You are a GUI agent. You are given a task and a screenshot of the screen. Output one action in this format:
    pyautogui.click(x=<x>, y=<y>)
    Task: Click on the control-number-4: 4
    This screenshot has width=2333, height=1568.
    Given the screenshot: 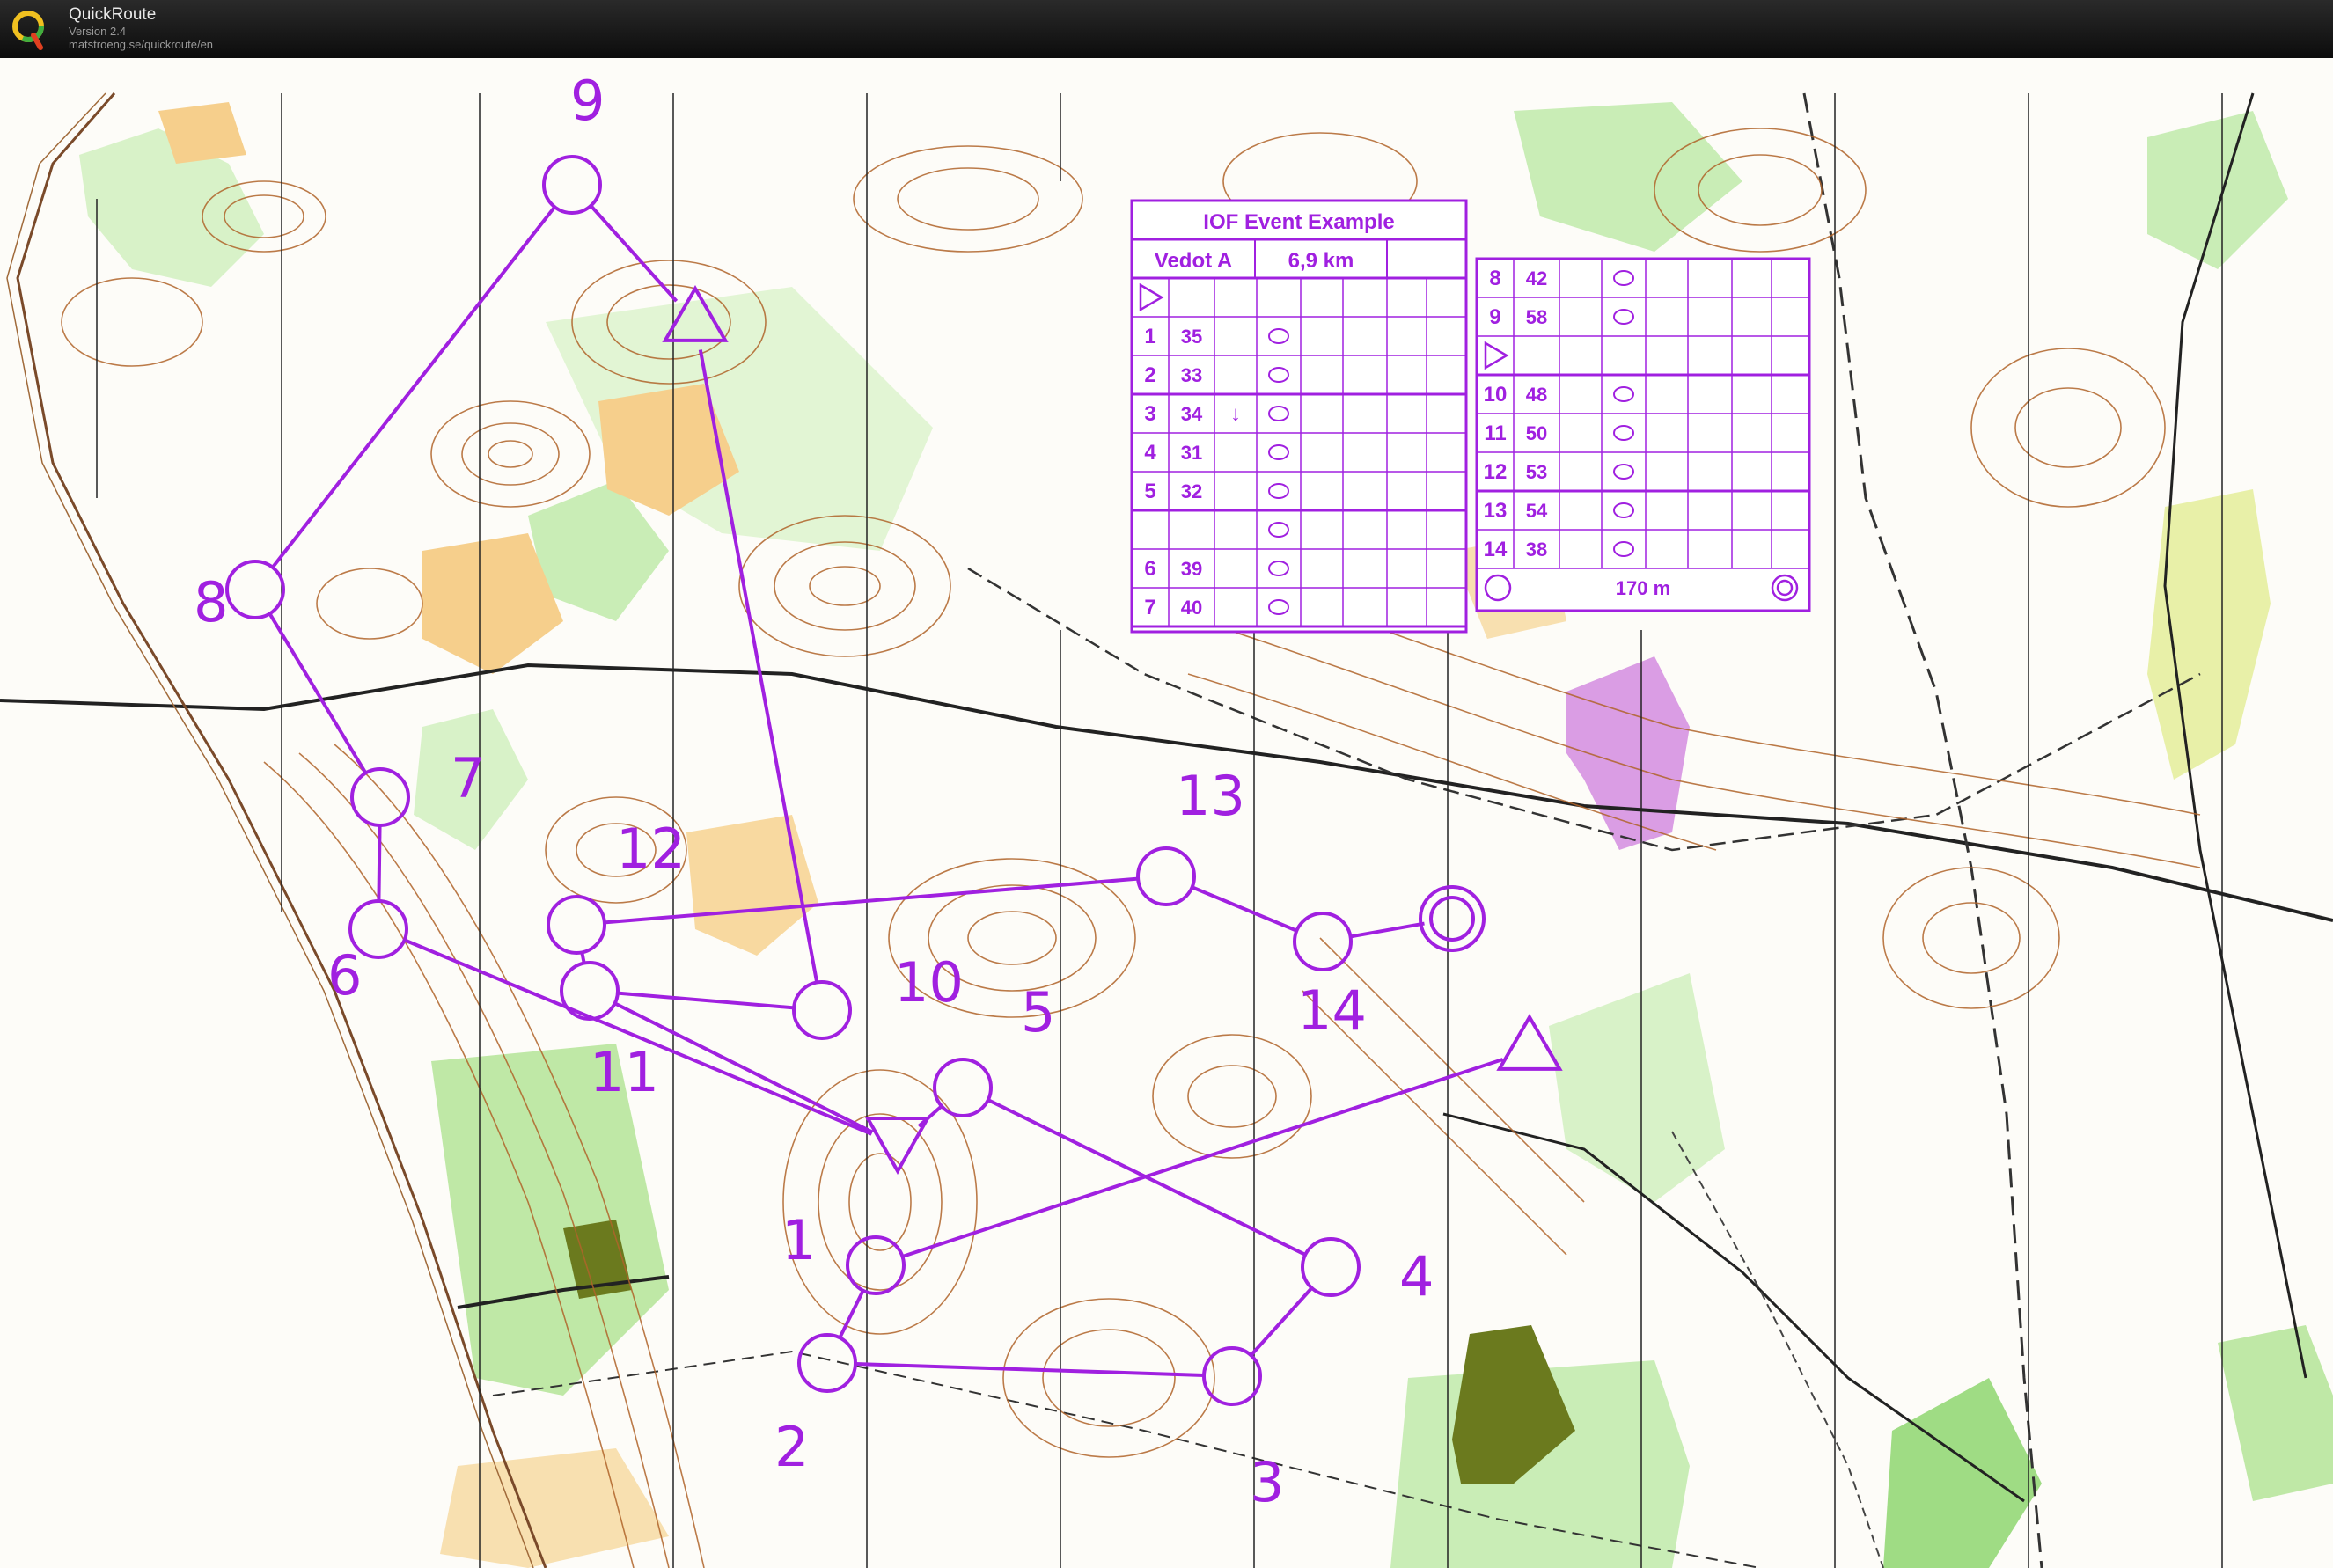 What is the action you would take?
    pyautogui.click(x=1416, y=1276)
    